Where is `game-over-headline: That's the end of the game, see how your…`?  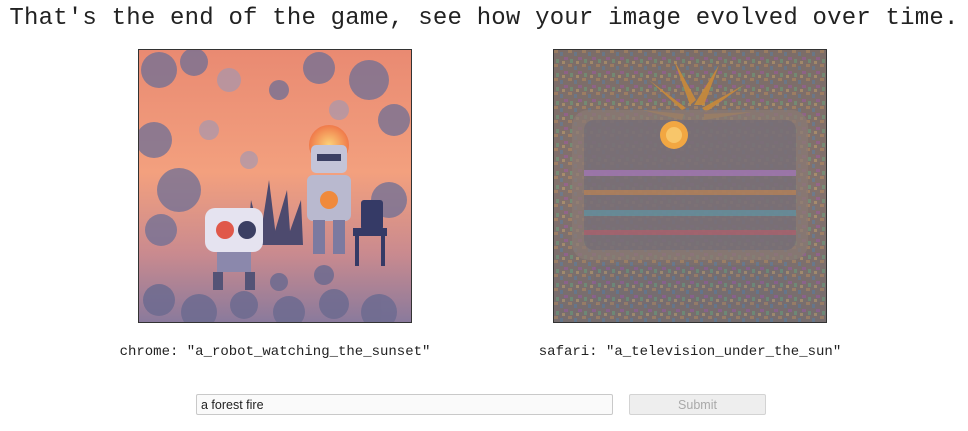
game-over-headline: That's the end of the game, see how your… is located at coordinates (484, 18).